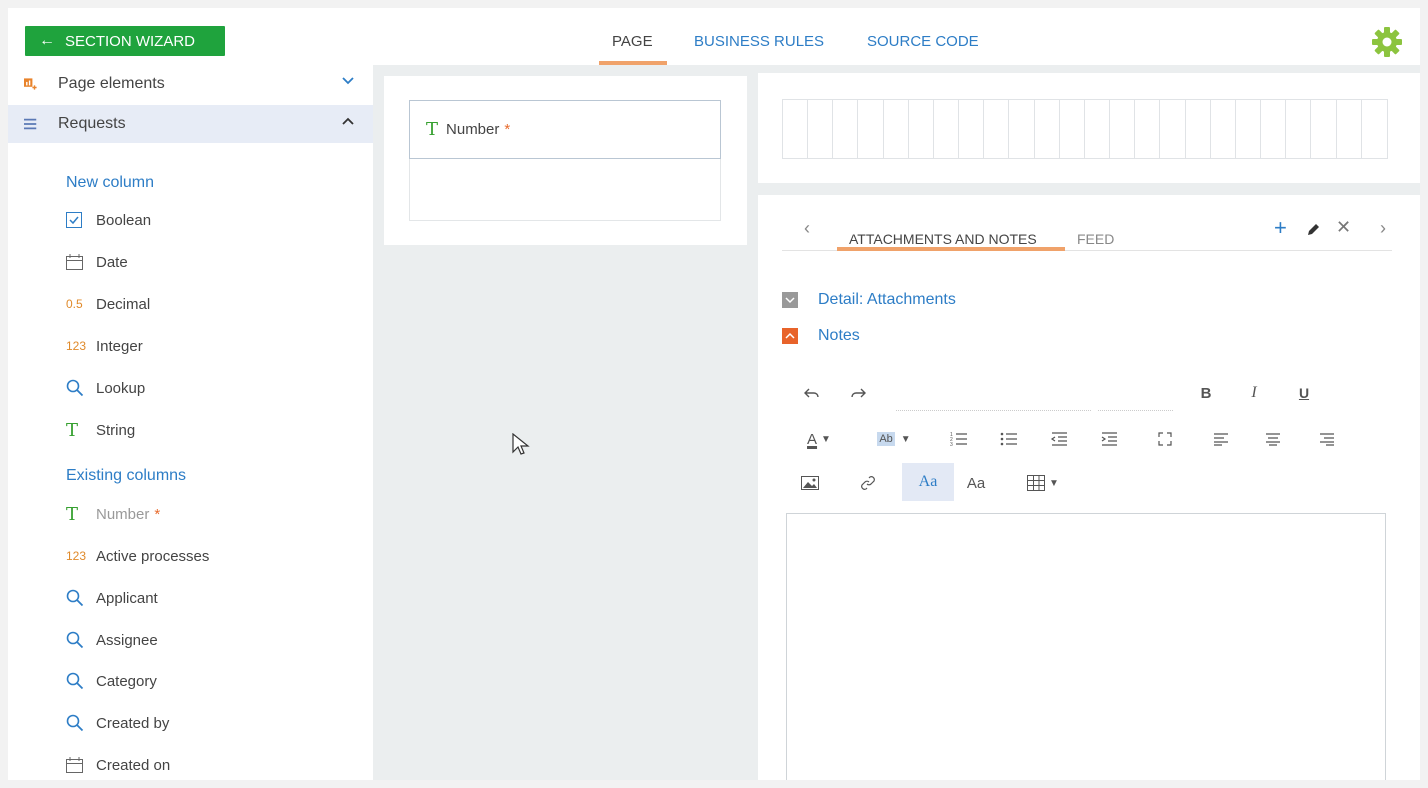 The width and height of the screenshot is (1428, 788). I want to click on page-layout-panel: T Number *, so click(565, 160).